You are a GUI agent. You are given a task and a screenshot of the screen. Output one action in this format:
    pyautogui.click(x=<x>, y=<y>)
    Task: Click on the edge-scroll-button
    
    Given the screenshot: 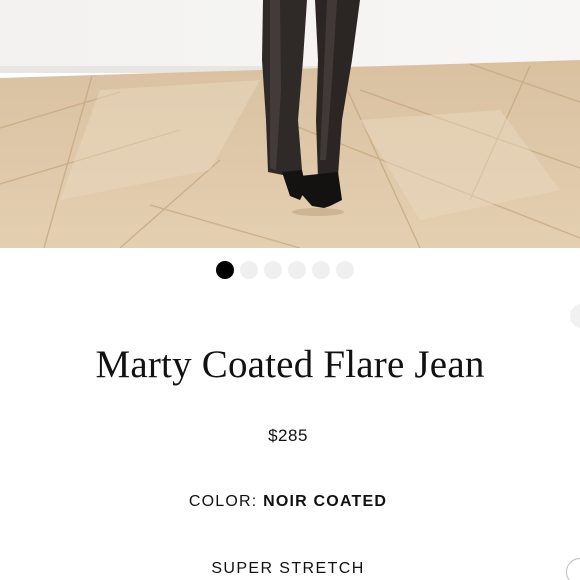 What is the action you would take?
    pyautogui.click(x=575, y=316)
    